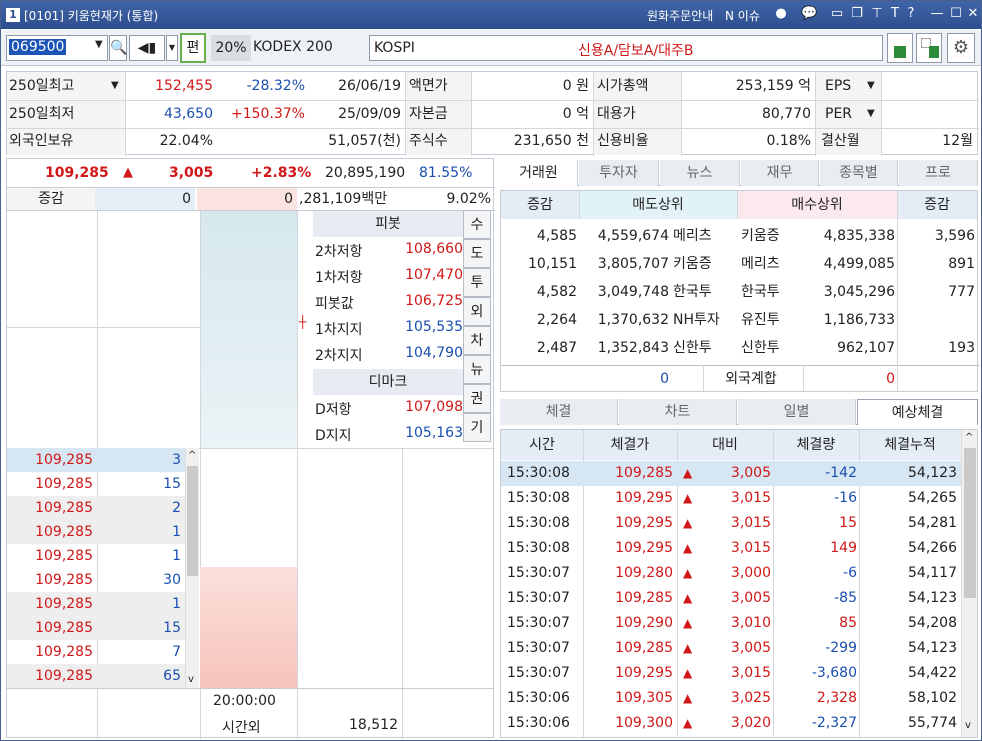 This screenshot has width=982, height=741. What do you see at coordinates (703, 348) in the screenshot?
I see `broker-sell-name: 신한투` at bounding box center [703, 348].